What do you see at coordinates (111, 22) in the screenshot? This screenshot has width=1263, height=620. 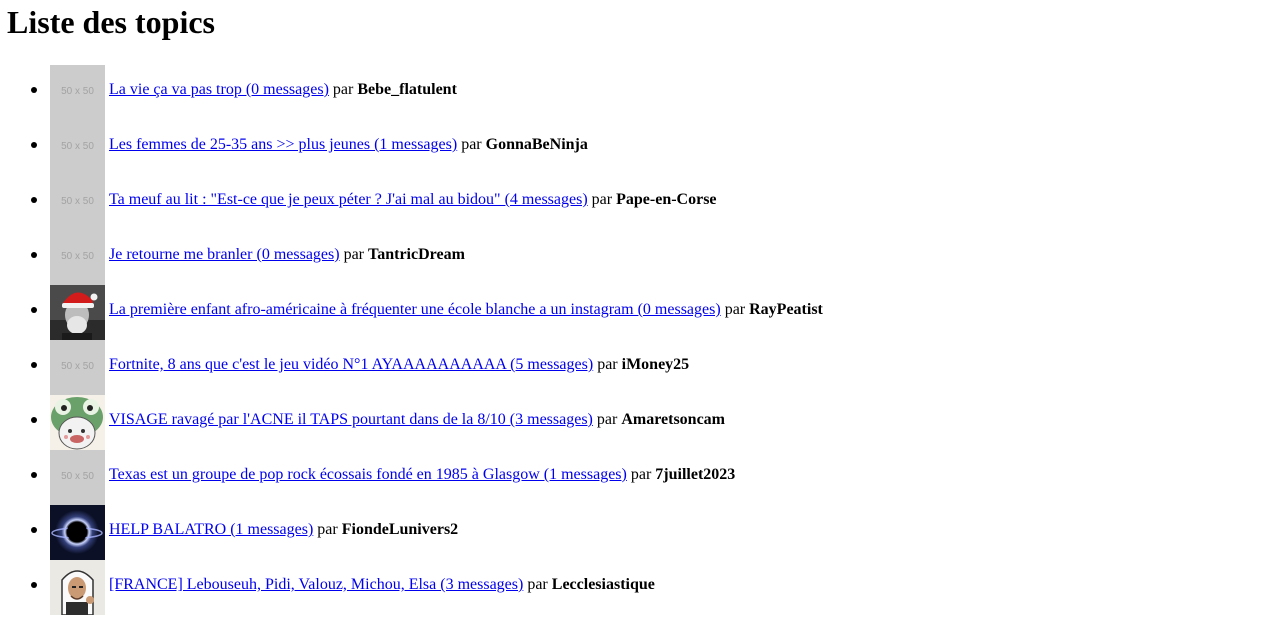 I see `page-title: Liste des topics` at bounding box center [111, 22].